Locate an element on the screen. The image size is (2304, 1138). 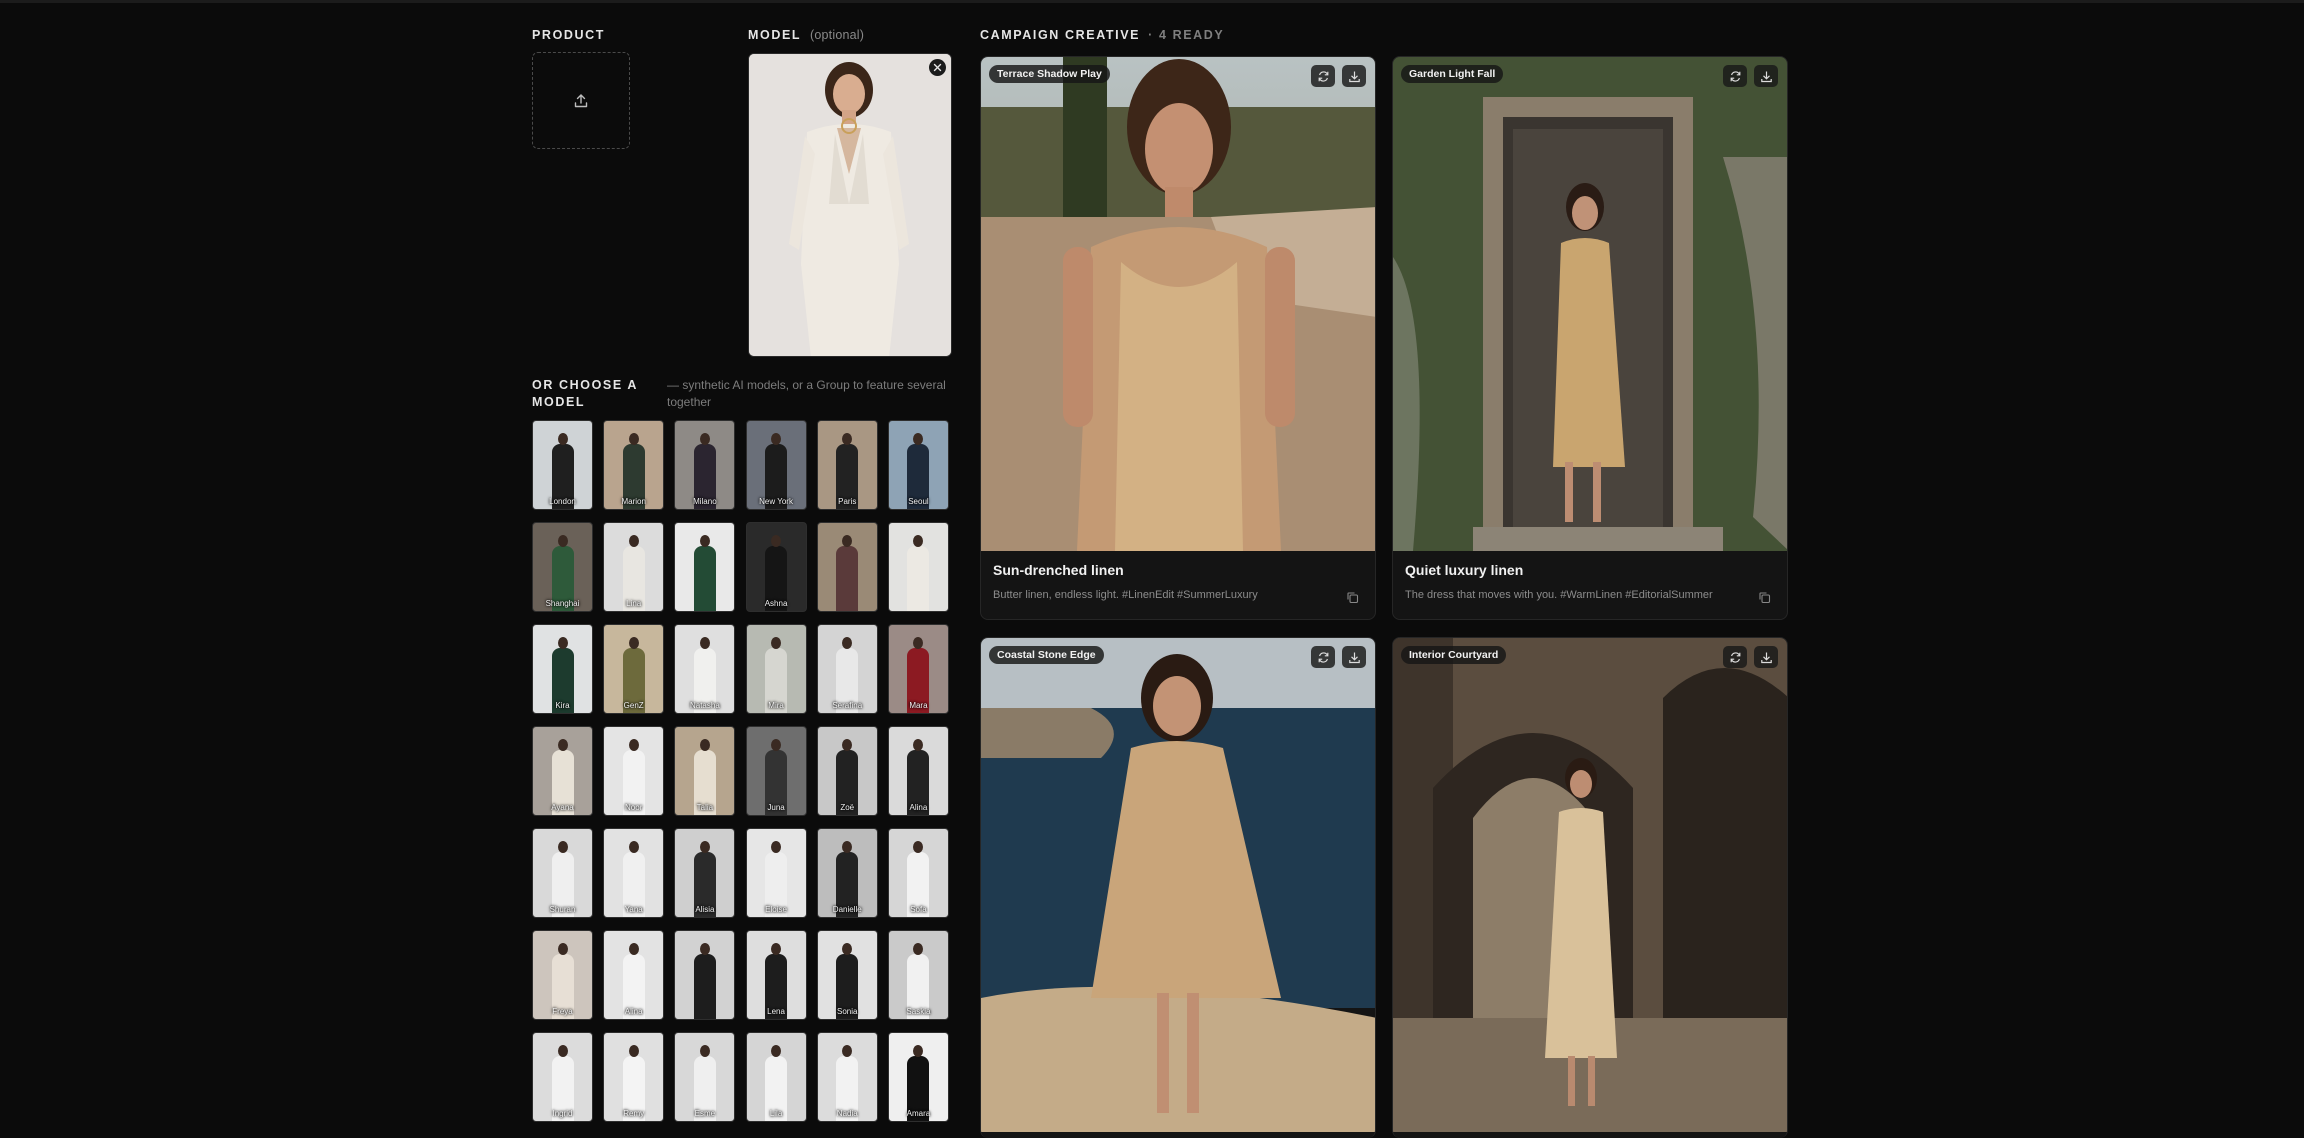
model-option-tile: Sofa is located at coordinates (918, 873).